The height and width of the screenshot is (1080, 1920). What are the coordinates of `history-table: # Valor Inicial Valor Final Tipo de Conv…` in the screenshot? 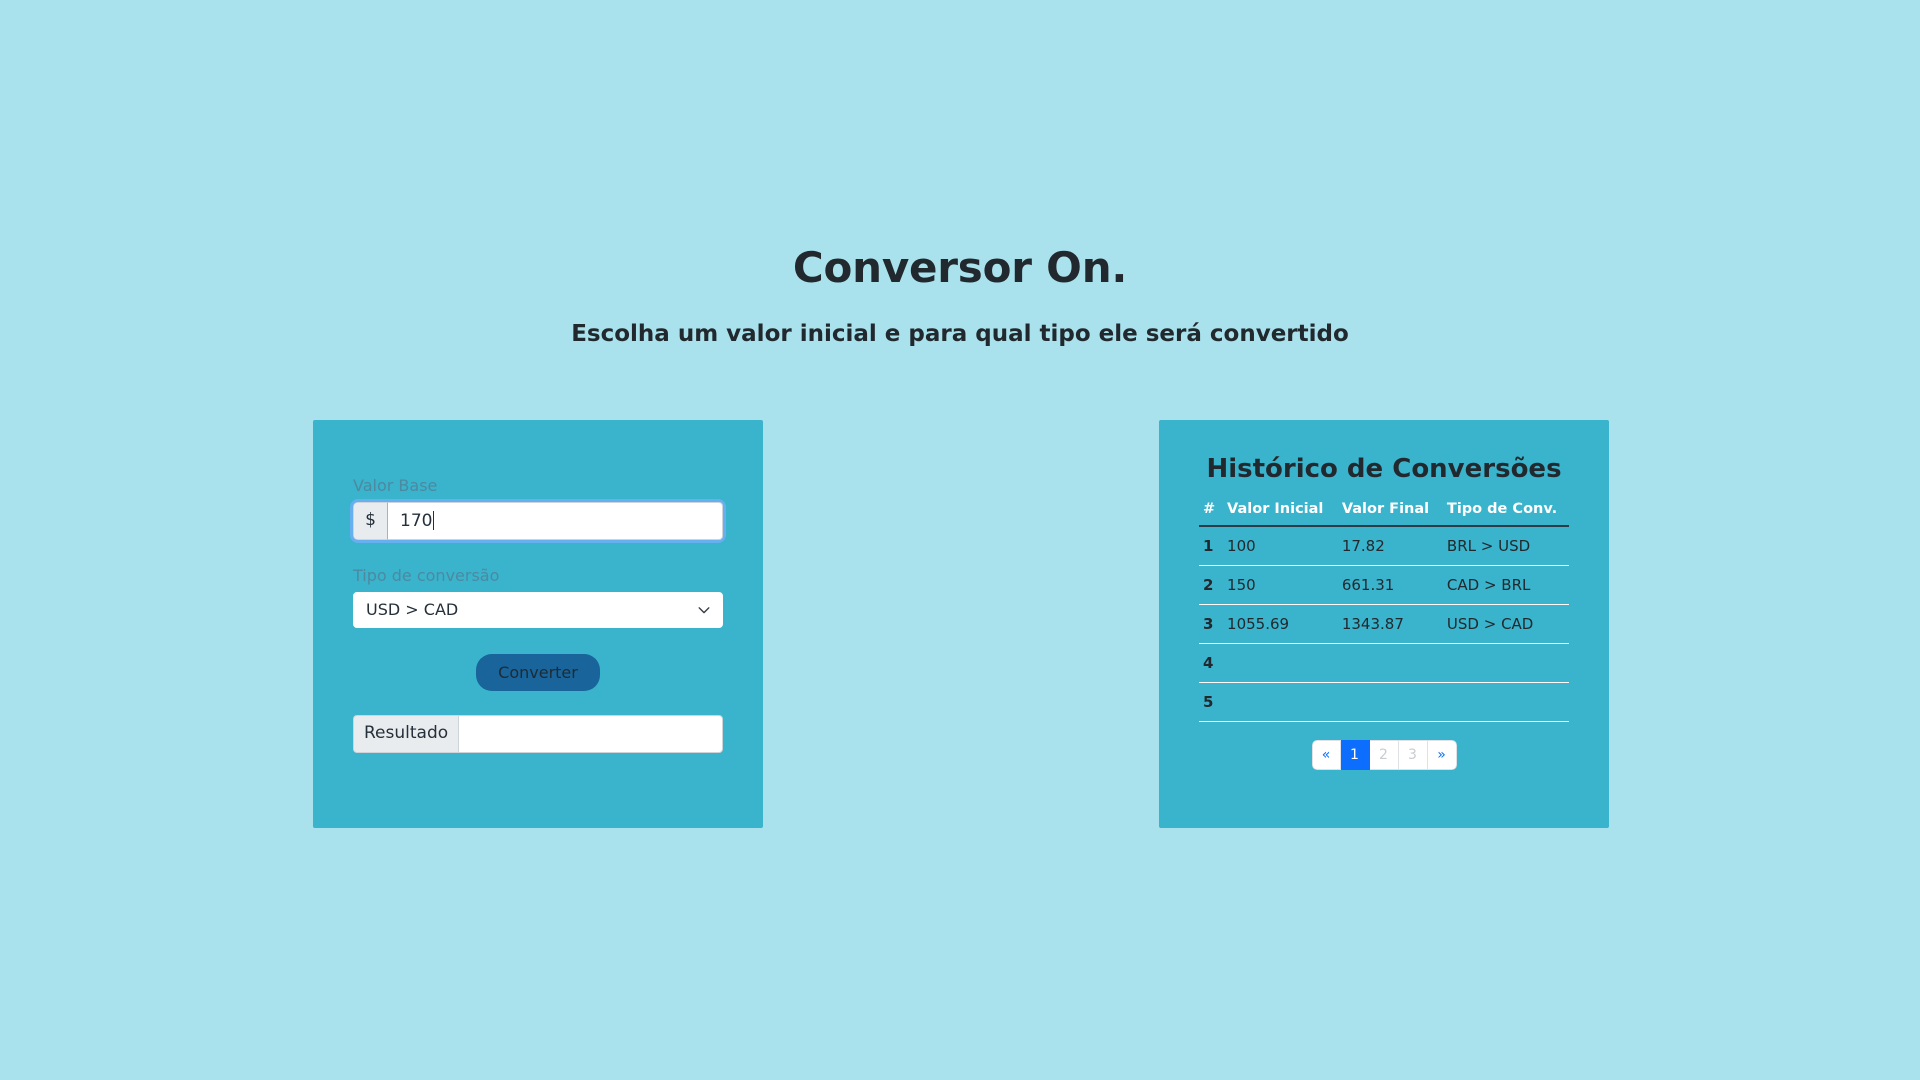 It's located at (1384, 611).